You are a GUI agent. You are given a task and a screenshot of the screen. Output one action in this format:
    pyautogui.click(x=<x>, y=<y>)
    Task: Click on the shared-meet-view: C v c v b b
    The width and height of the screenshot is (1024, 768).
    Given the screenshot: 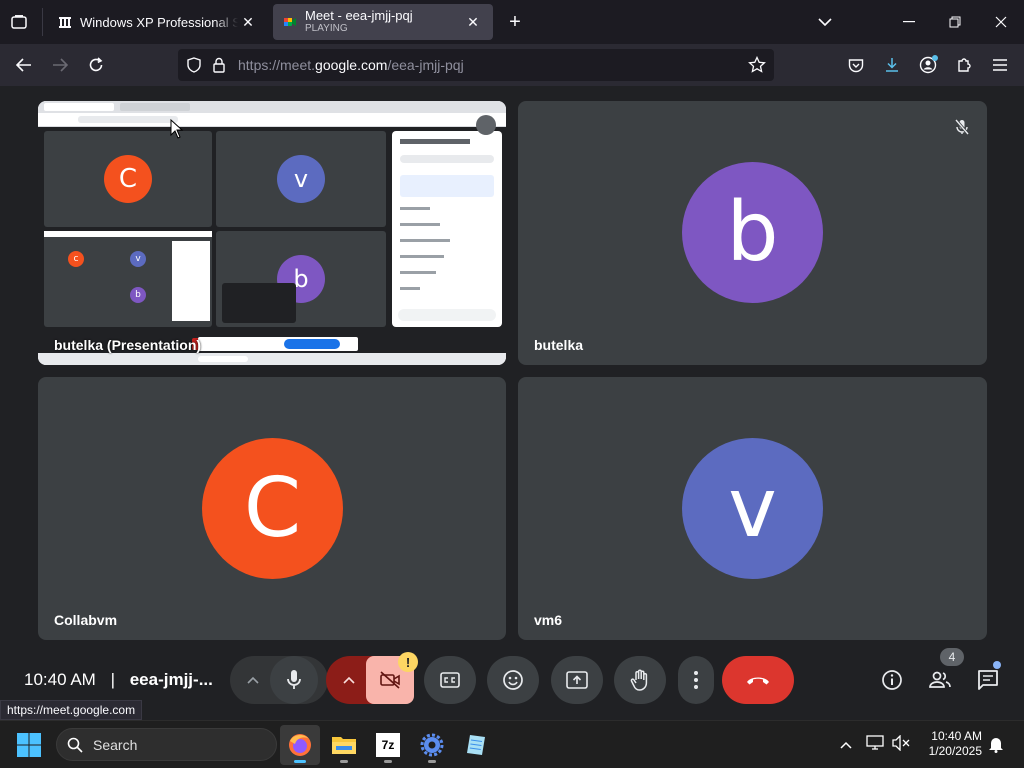 What is the action you would take?
    pyautogui.click(x=272, y=231)
    